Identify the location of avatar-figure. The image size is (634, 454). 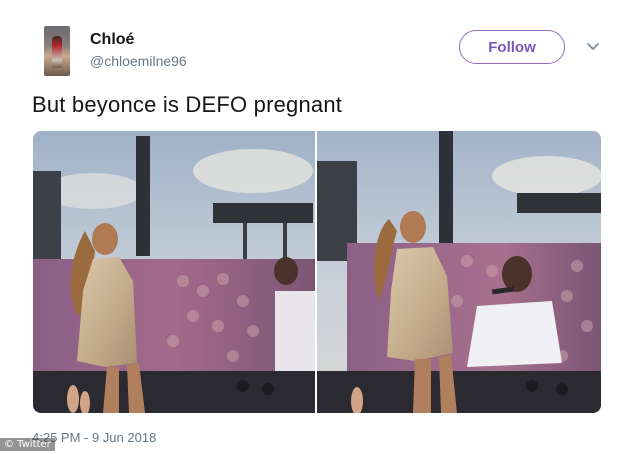
(57, 52).